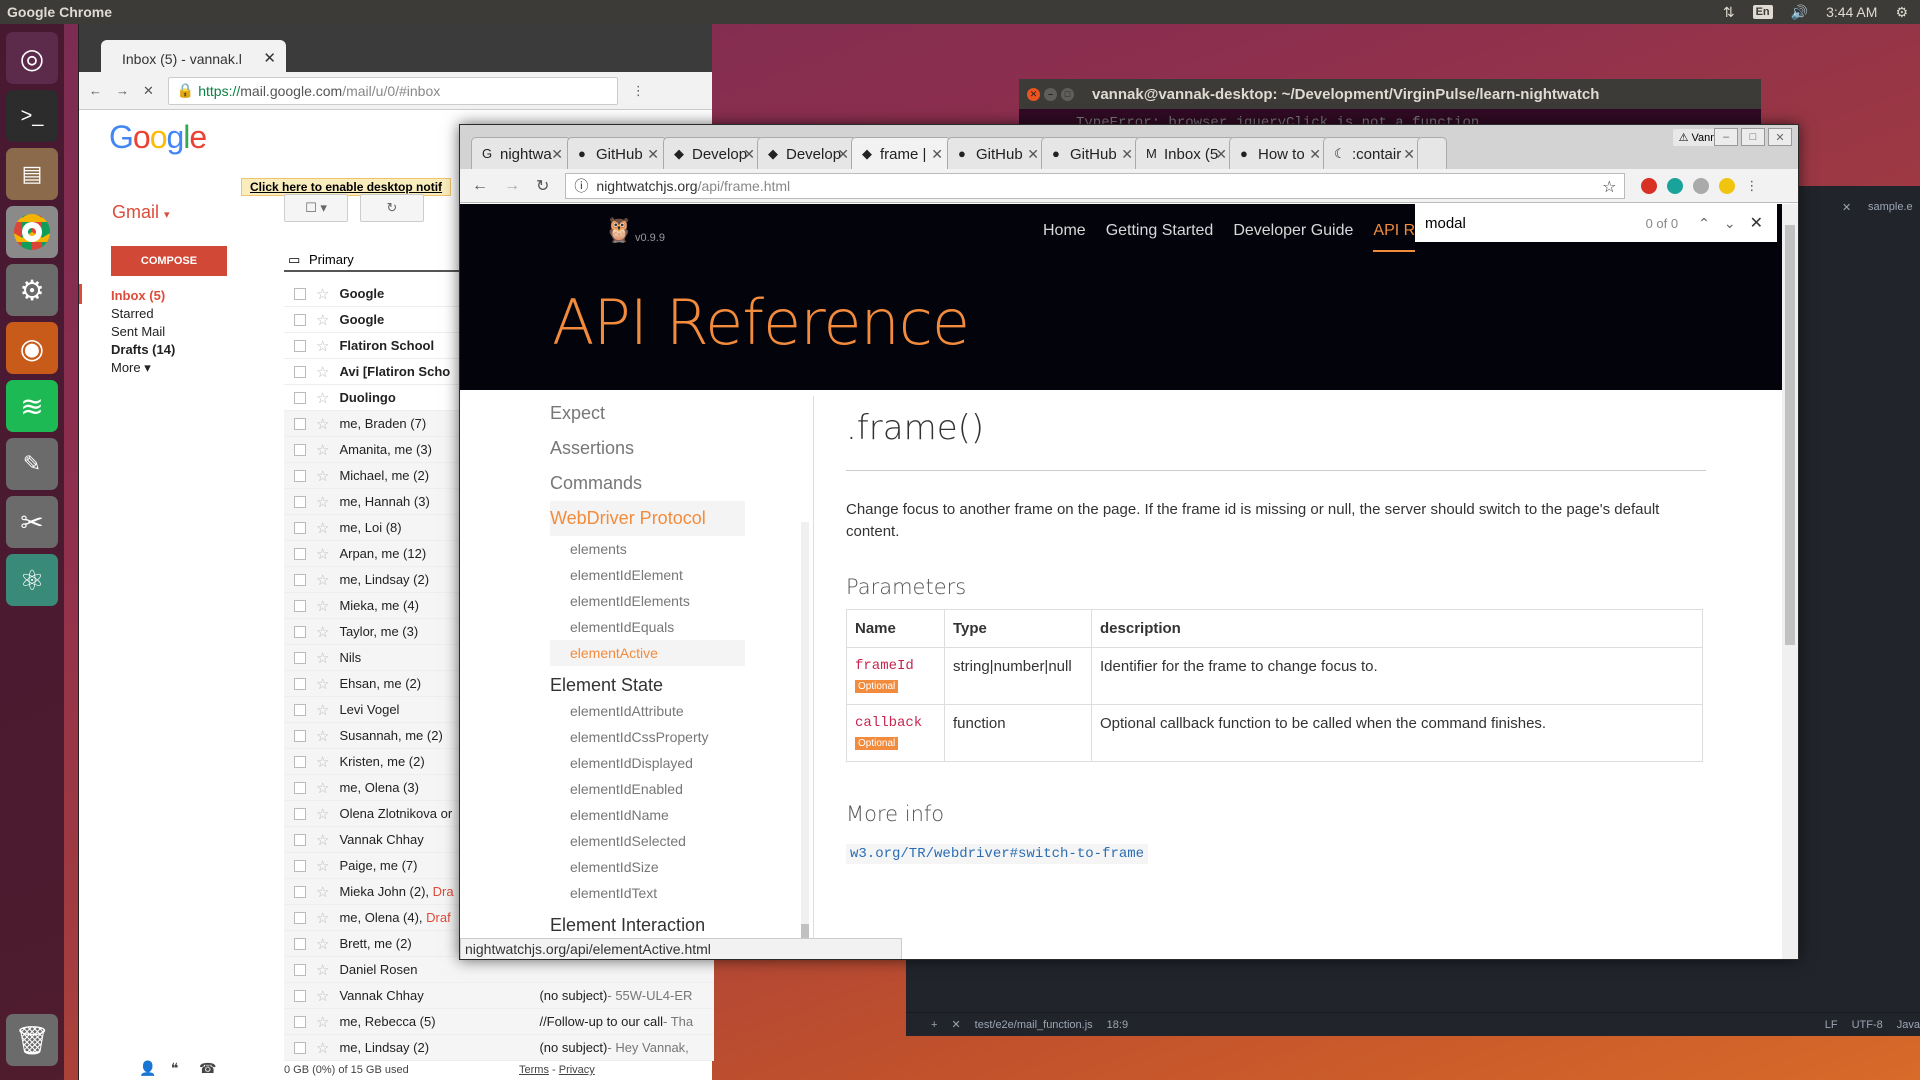 Image resolution: width=1920 pixels, height=1080 pixels. I want to click on sidebar-link: elementIdSelected, so click(647, 841).